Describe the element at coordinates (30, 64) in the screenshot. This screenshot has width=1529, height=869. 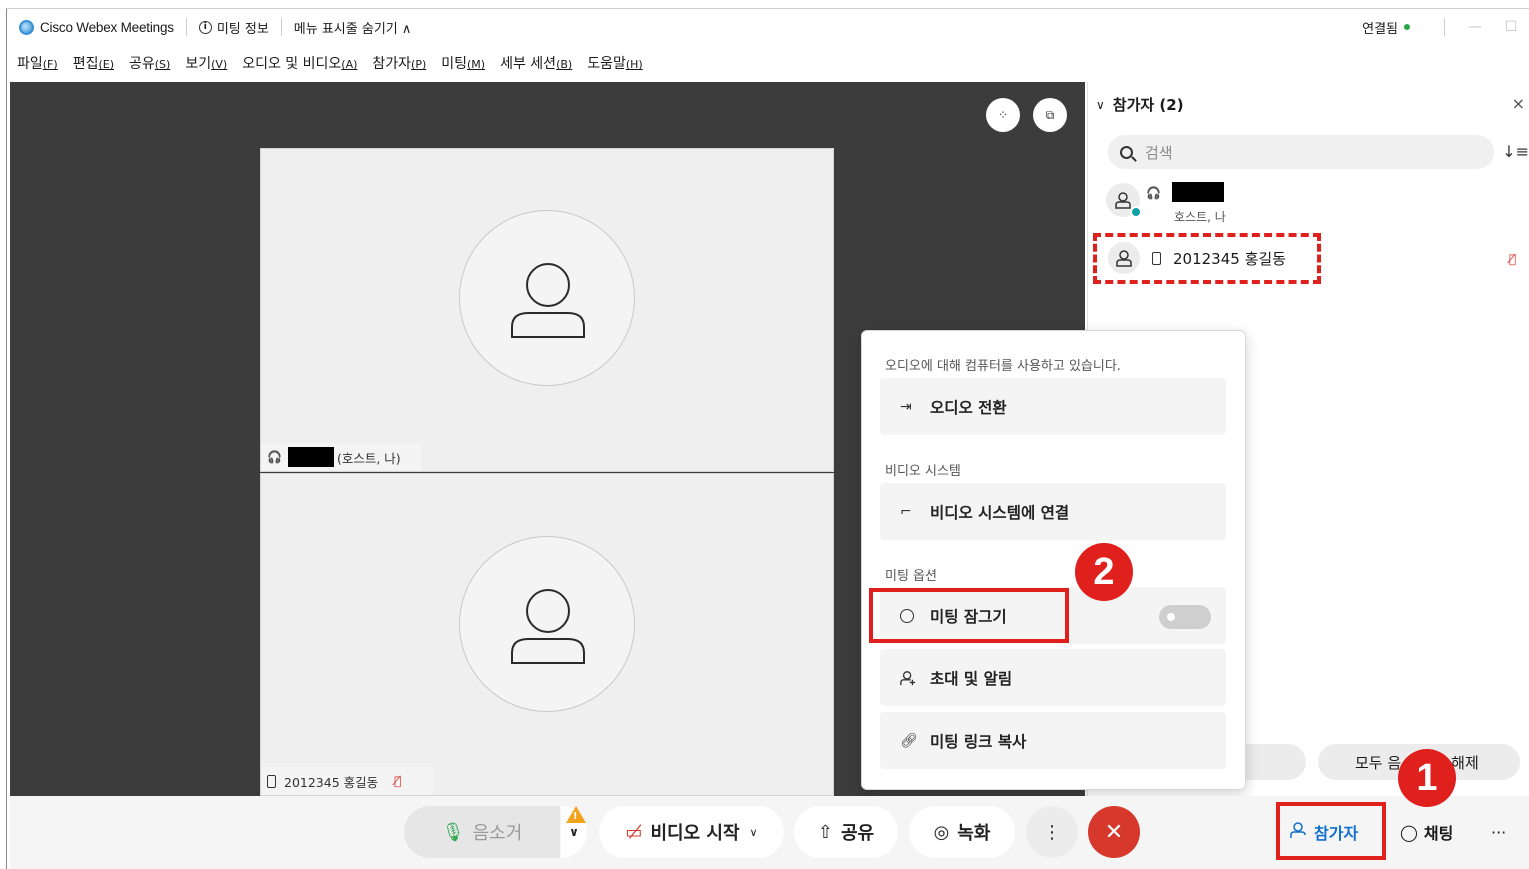
I see `menu-label: 파일` at that location.